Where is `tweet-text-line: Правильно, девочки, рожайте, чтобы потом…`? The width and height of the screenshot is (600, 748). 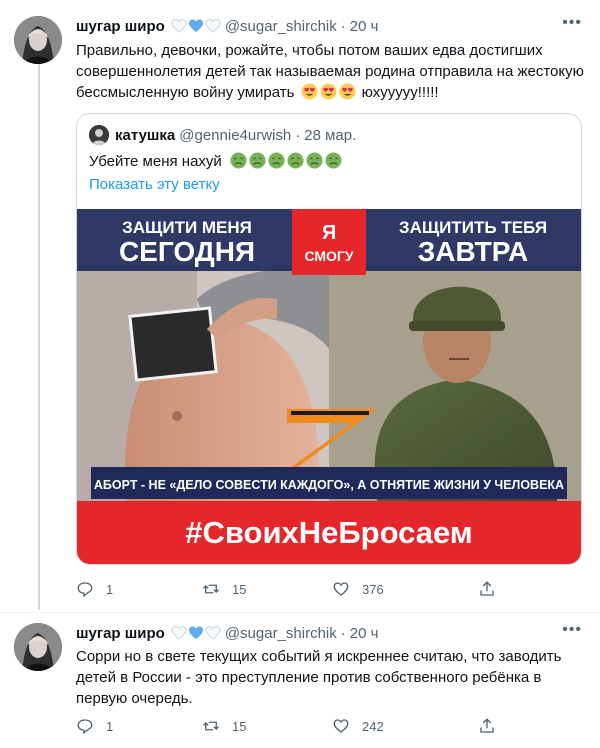 tweet-text-line: Правильно, девочки, рожайте, чтобы потом… is located at coordinates (309, 50).